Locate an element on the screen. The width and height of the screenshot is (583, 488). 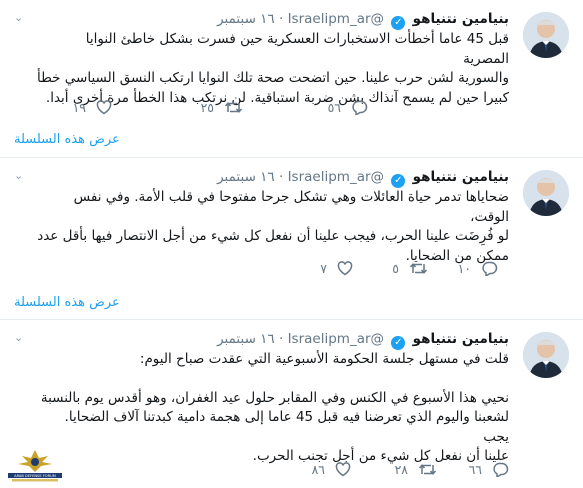
watermark-logo: ARAB DEFENSE FORUM is located at coordinates (35, 465).